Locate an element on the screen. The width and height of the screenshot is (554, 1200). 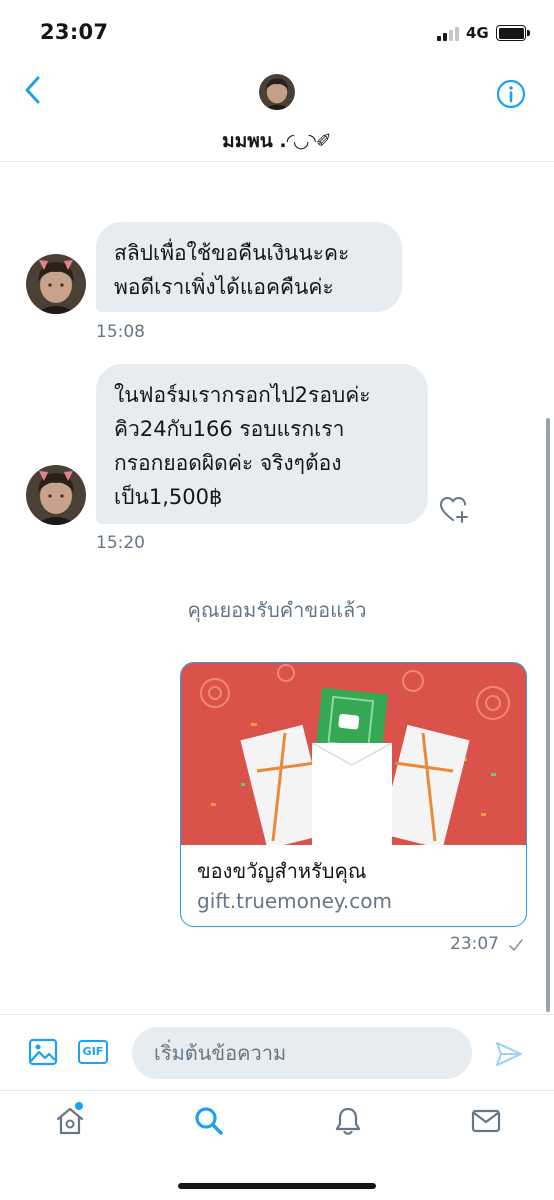
mail-icon is located at coordinates (486, 1121).